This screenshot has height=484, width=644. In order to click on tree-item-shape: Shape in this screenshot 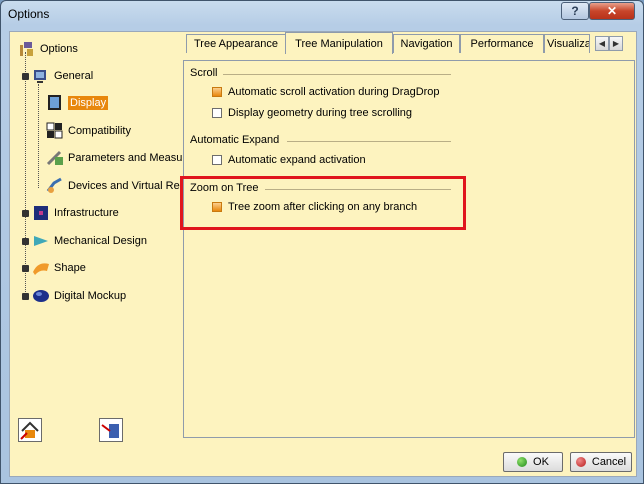, I will do `click(54, 268)`.